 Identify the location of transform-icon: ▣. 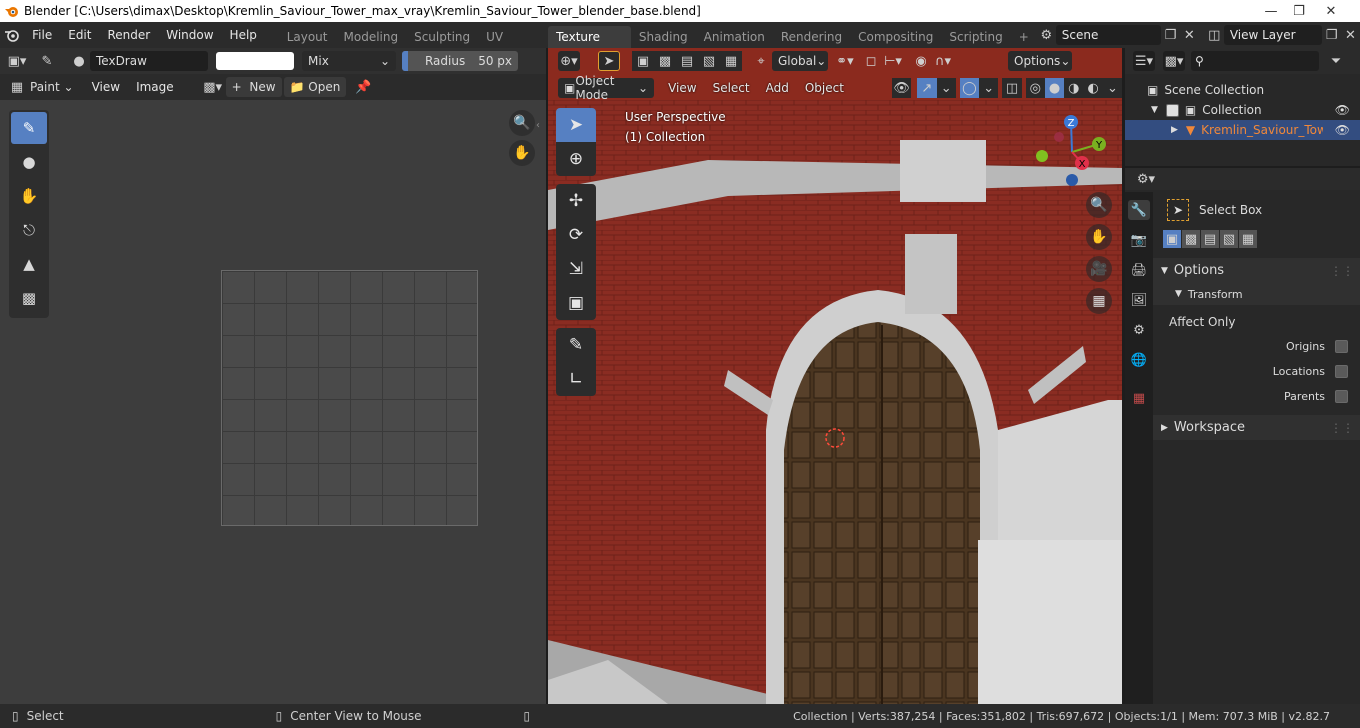
(576, 303).